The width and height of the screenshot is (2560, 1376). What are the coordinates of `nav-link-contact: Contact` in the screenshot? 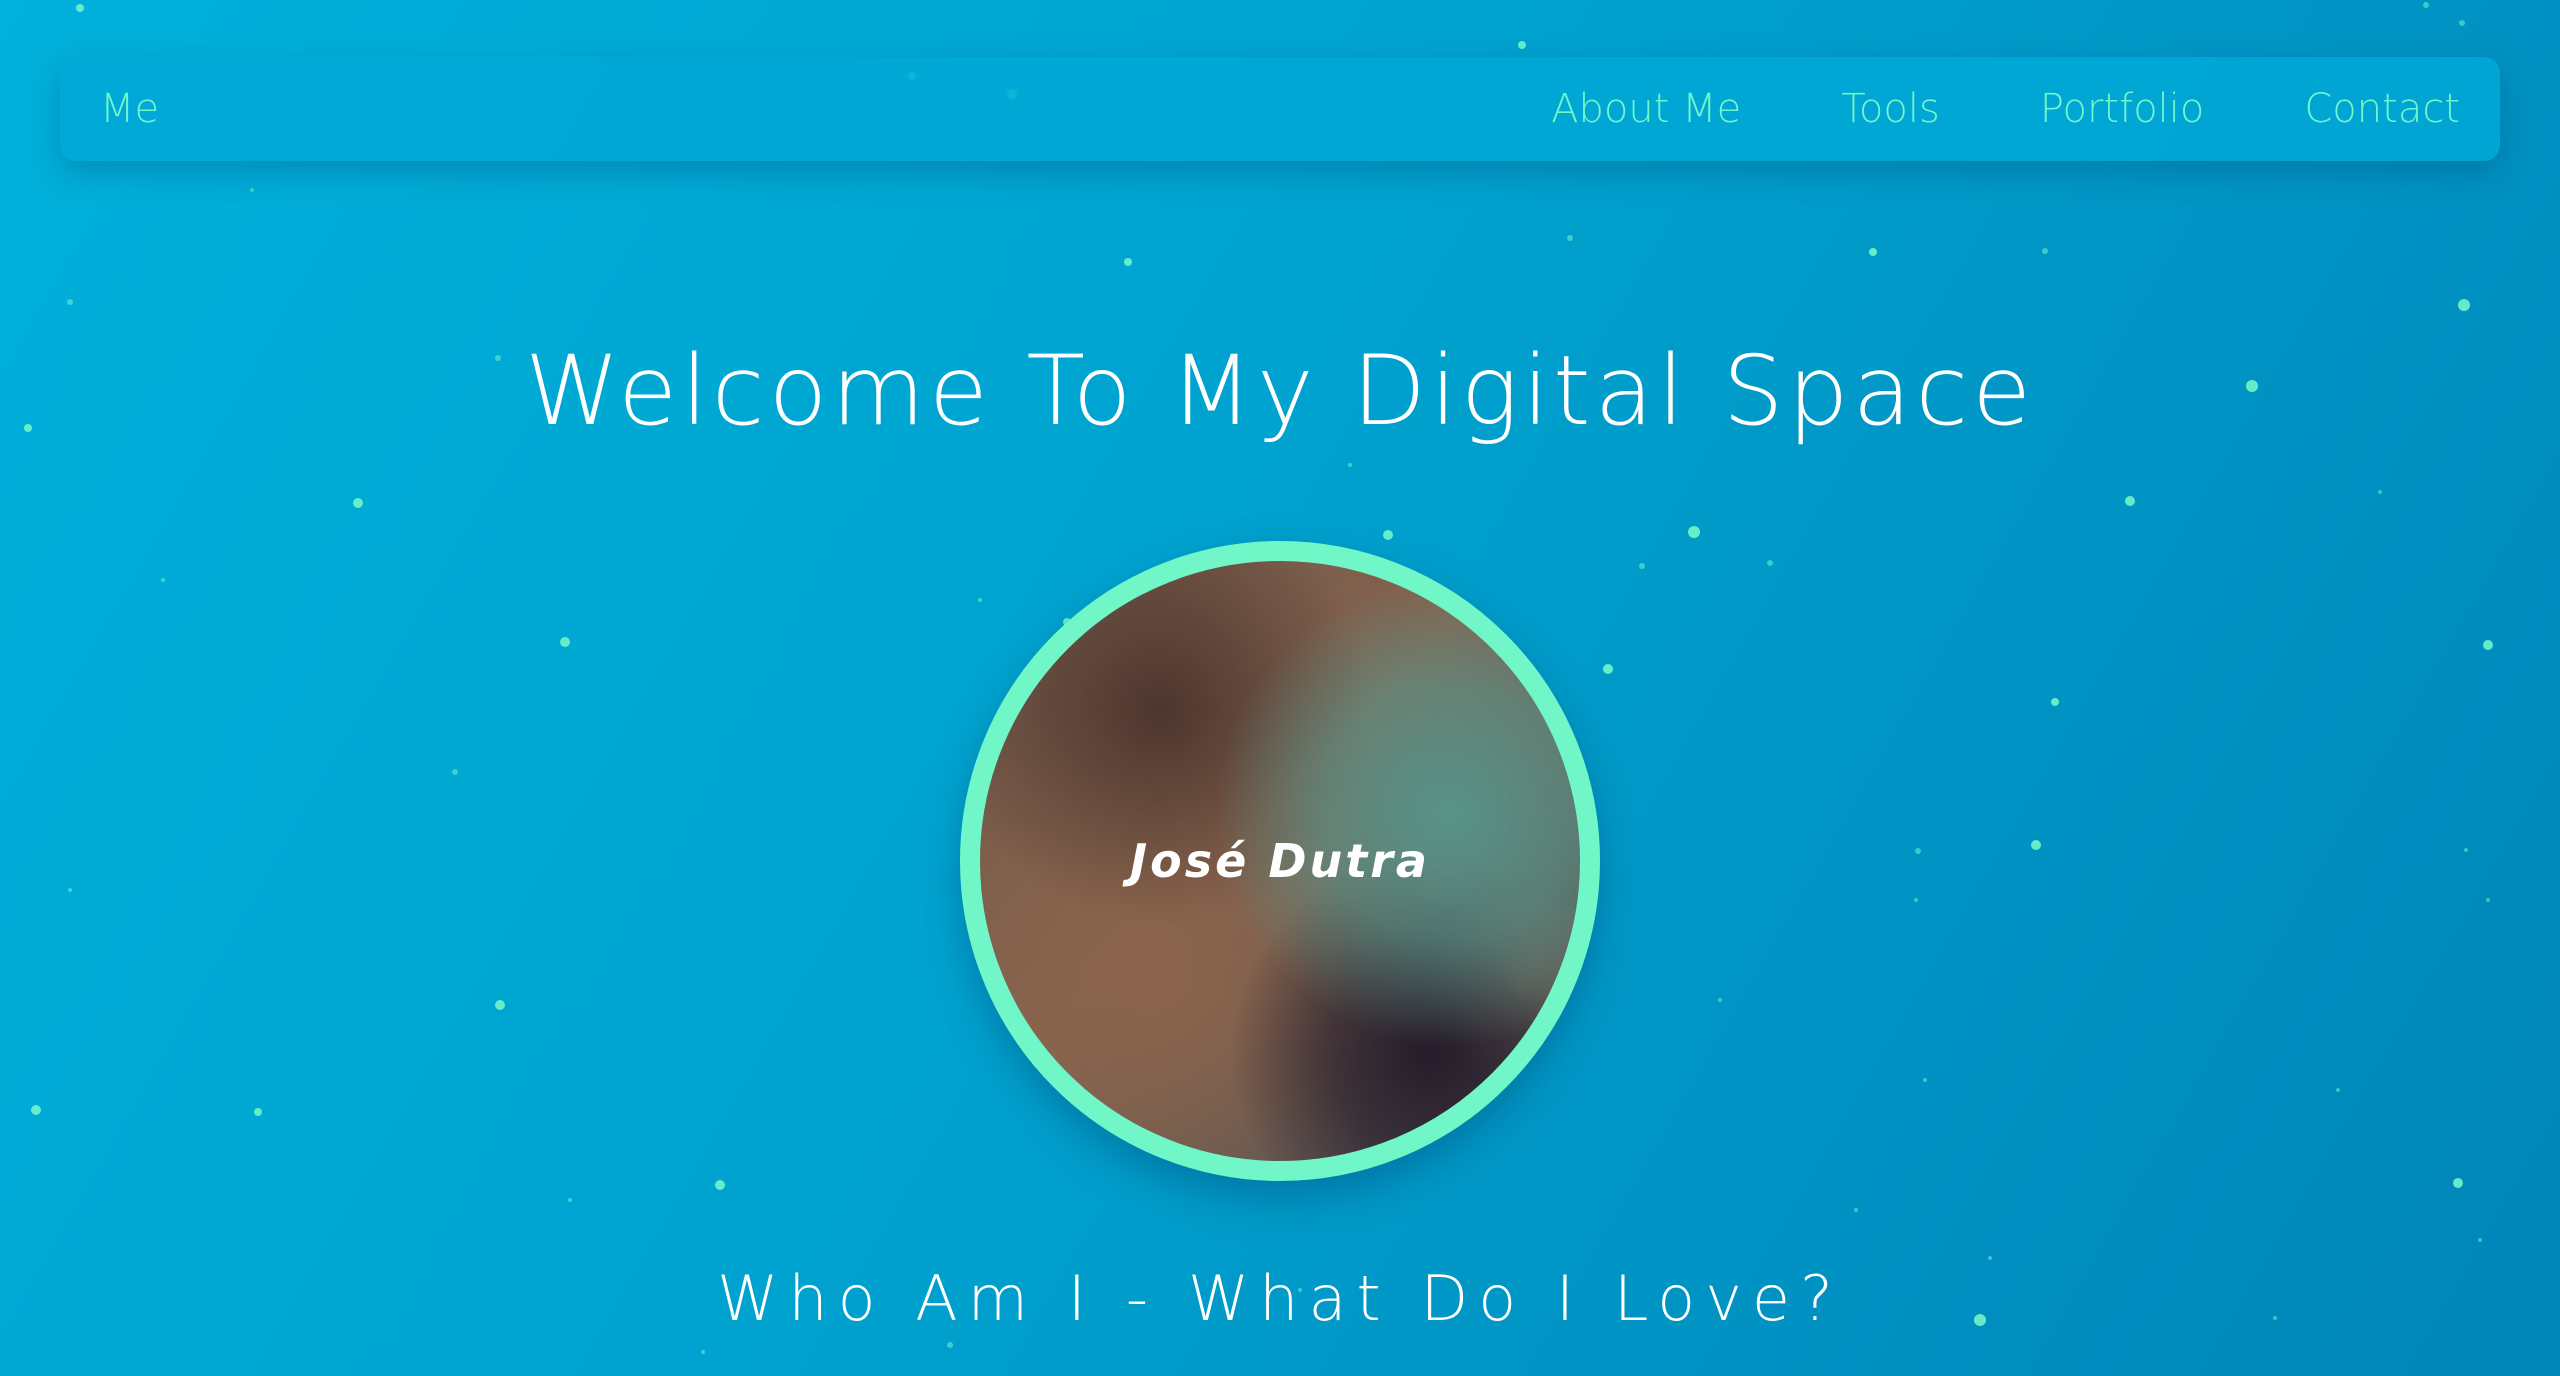 It's located at (2382, 109).